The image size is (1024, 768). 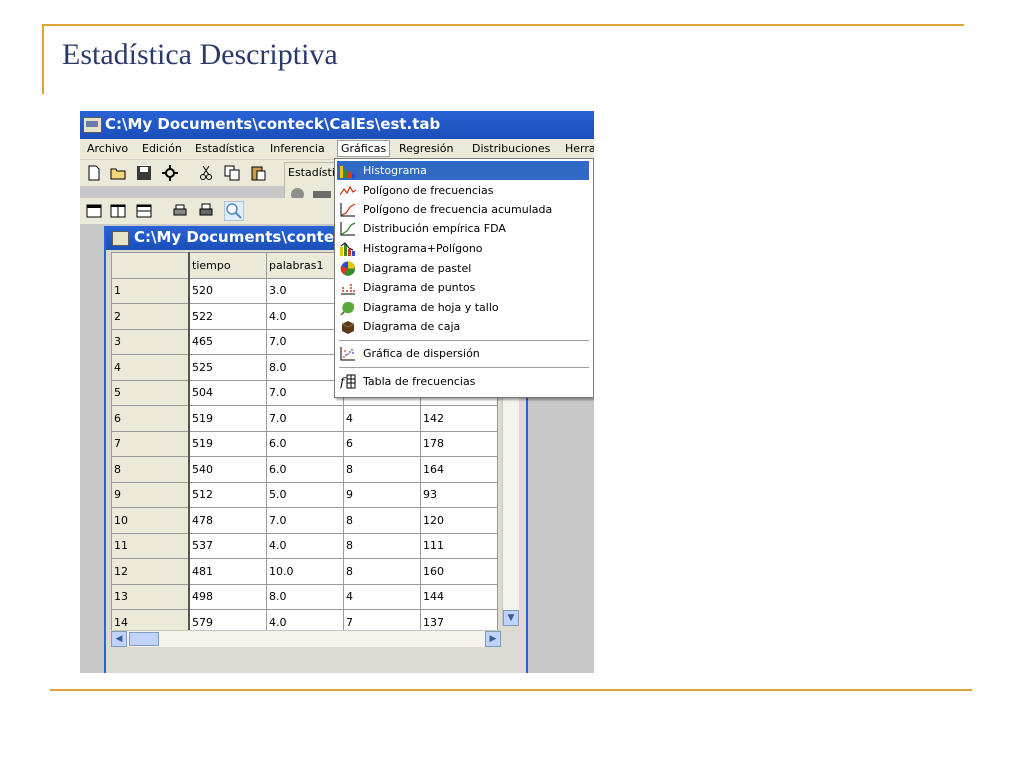 I want to click on table-cell: 6, so click(x=382, y=443).